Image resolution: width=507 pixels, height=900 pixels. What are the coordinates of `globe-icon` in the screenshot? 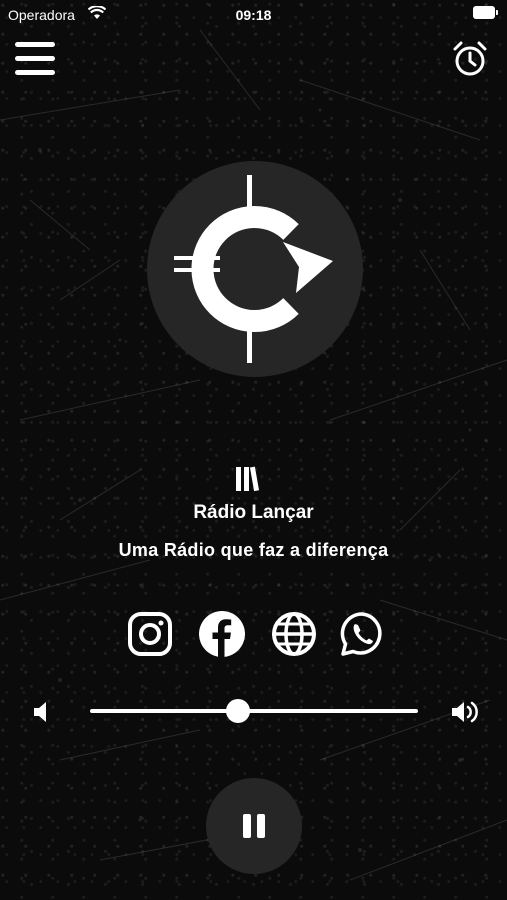 It's located at (294, 634).